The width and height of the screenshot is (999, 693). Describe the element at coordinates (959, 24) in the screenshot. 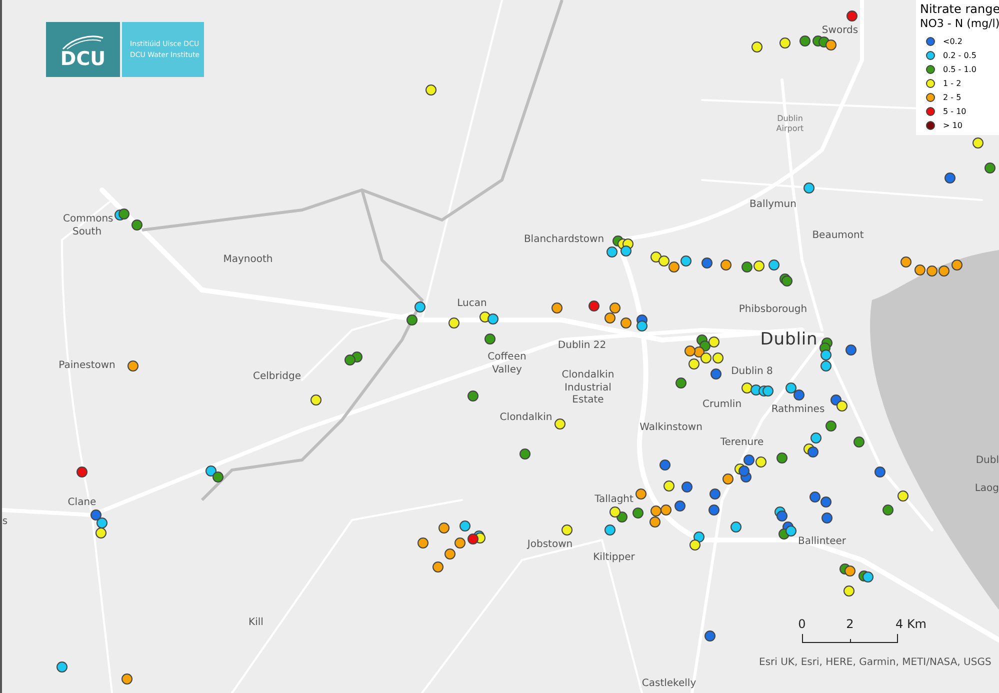

I see `legend-subtitle: NO3 - N (mg/l)` at that location.